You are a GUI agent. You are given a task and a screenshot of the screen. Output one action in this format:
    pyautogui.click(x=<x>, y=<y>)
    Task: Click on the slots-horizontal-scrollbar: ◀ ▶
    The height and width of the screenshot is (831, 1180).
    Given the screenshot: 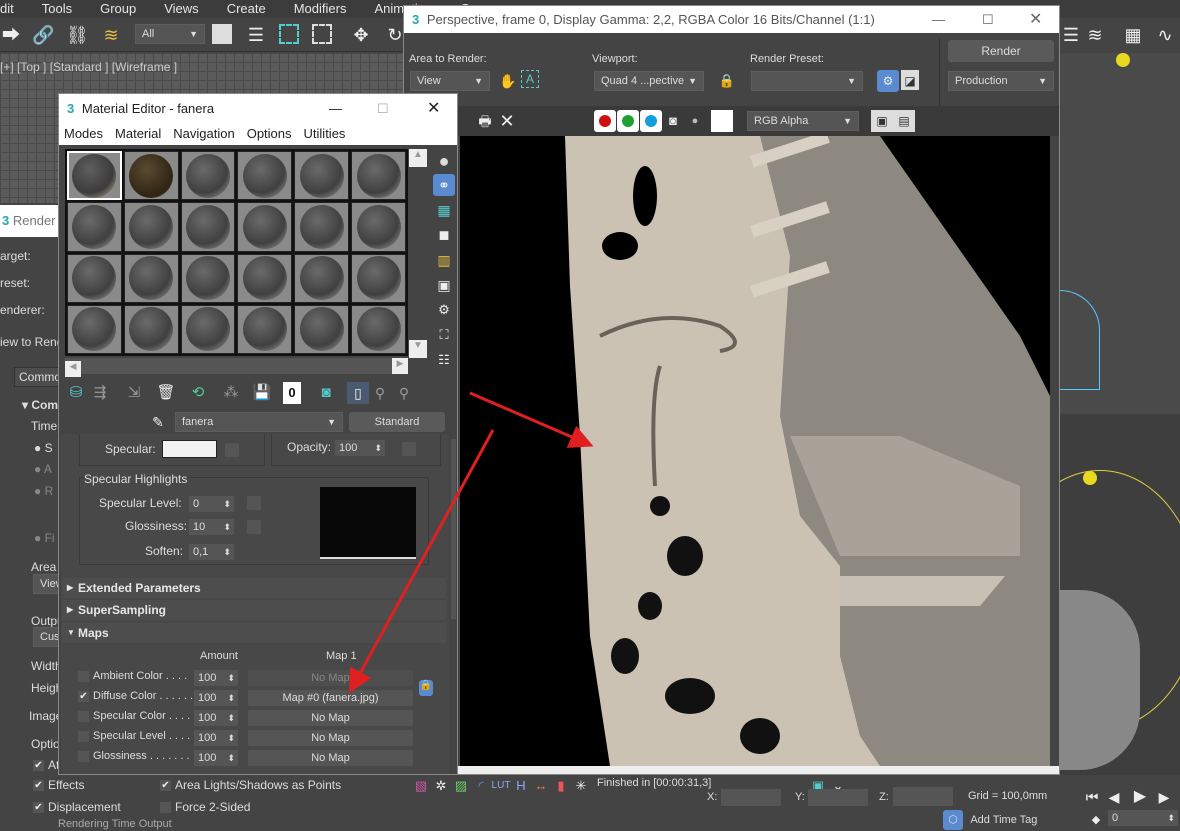 What is the action you would take?
    pyautogui.click(x=236, y=367)
    